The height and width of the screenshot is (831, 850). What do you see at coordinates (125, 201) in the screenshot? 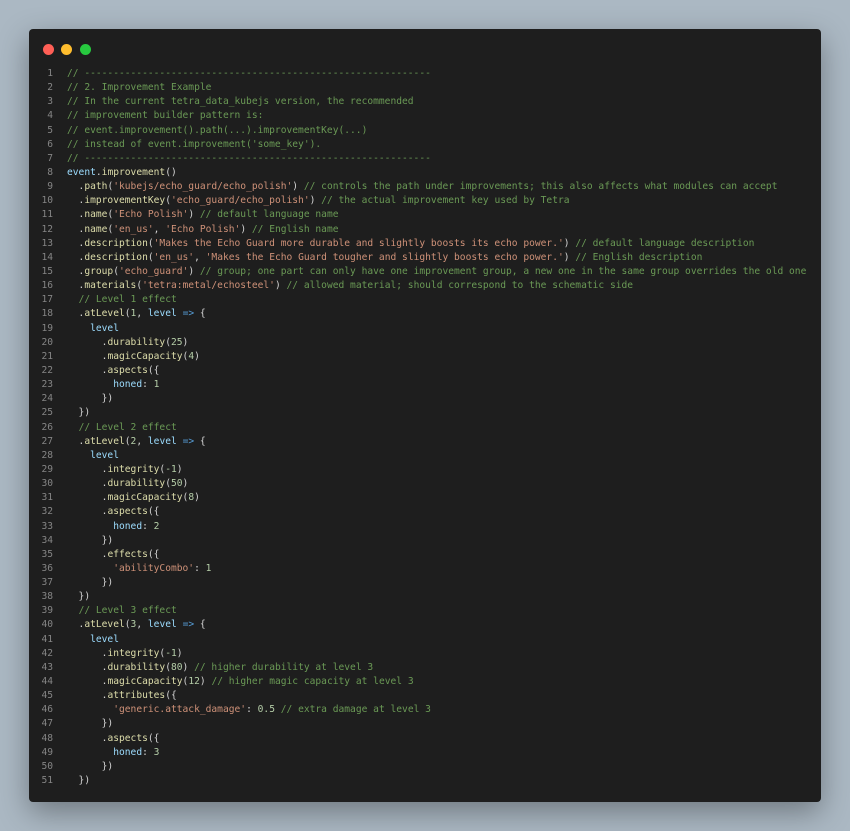
I see `token-method: improvementKey` at bounding box center [125, 201].